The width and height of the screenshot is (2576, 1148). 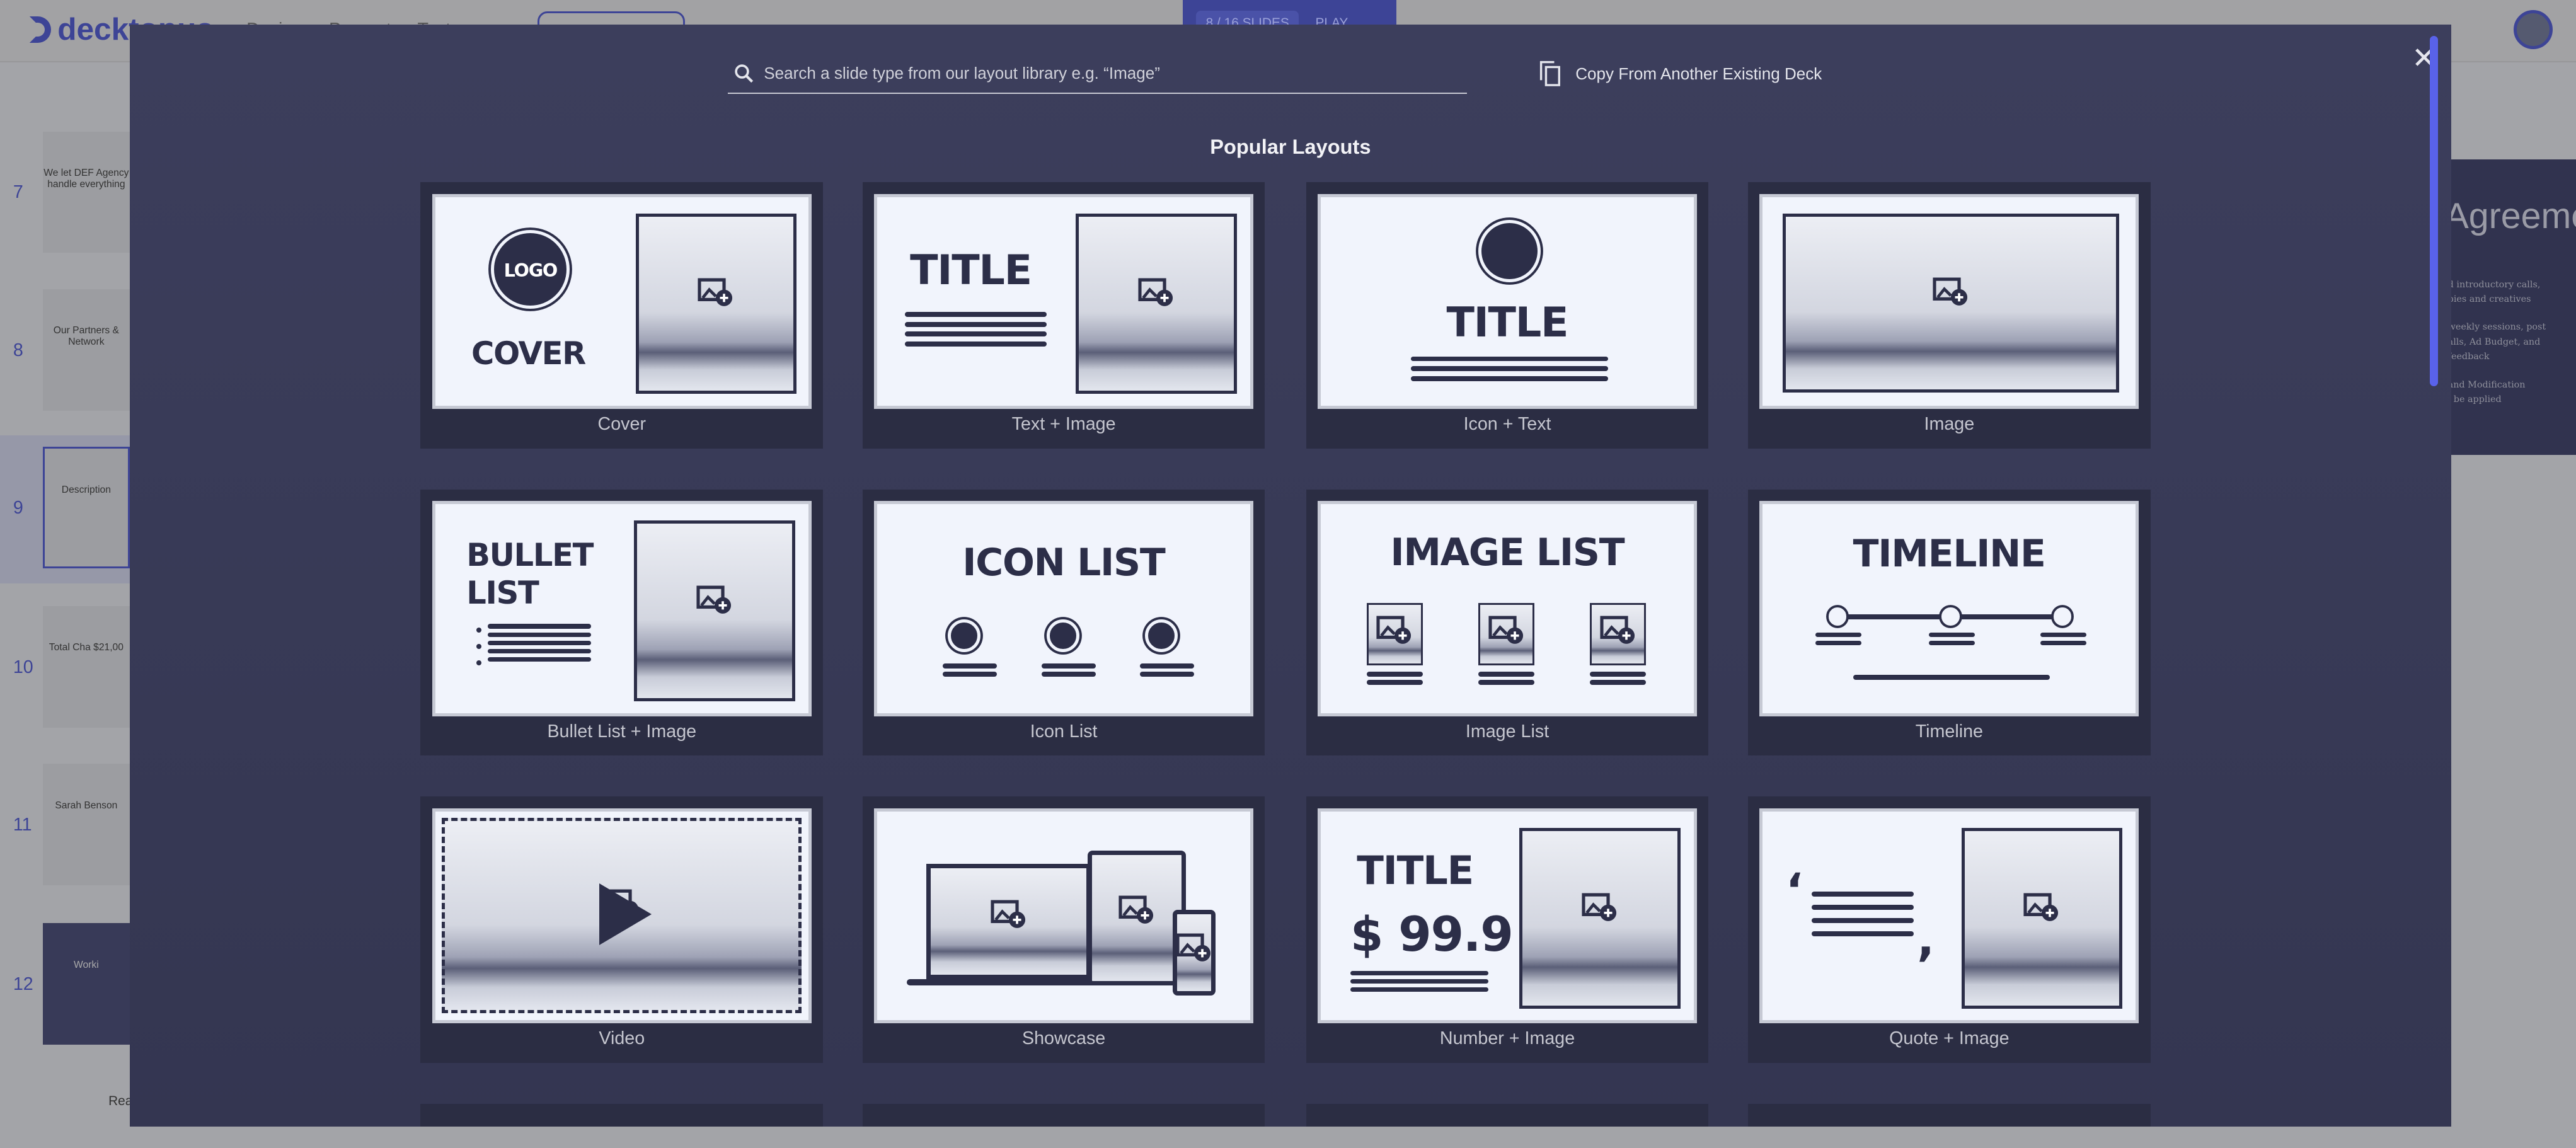 I want to click on layout-card: TIMELINE Timeline, so click(x=1949, y=622).